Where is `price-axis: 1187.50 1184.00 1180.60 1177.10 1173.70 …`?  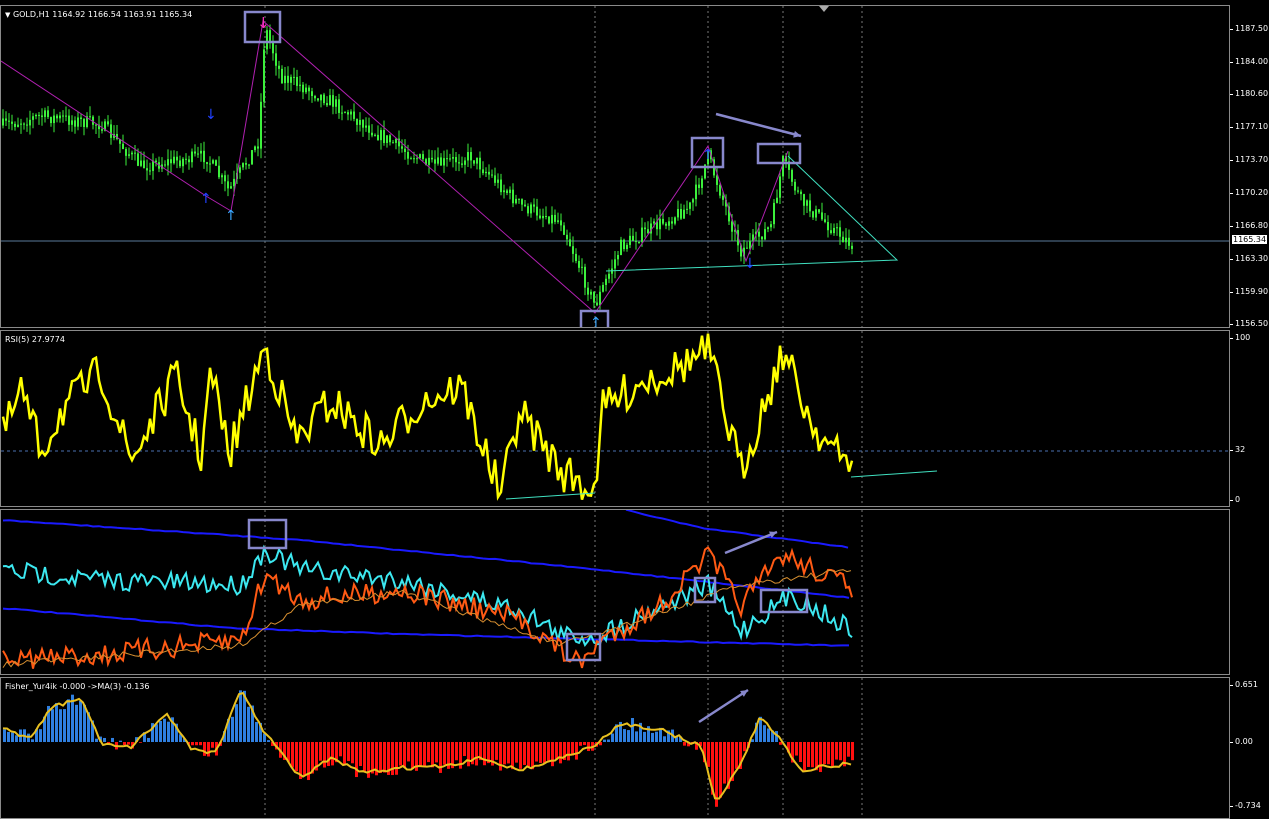 price-axis: 1187.50 1184.00 1180.60 1177.10 1173.70 … is located at coordinates (1249, 166).